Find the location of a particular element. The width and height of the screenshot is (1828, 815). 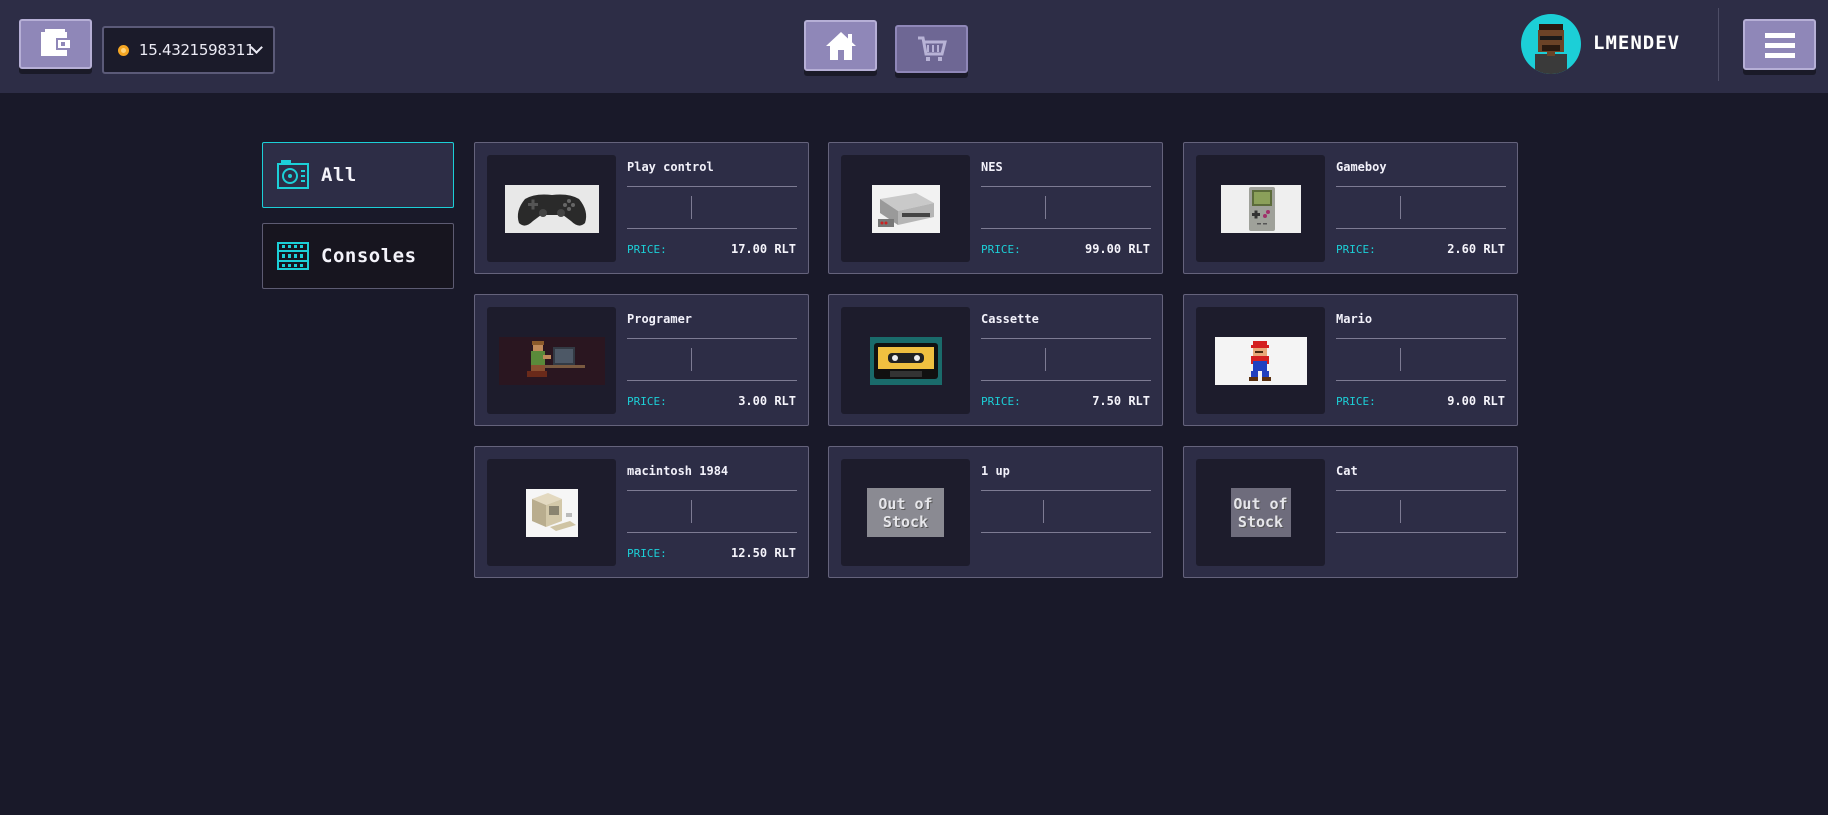

home-button is located at coordinates (840, 45).